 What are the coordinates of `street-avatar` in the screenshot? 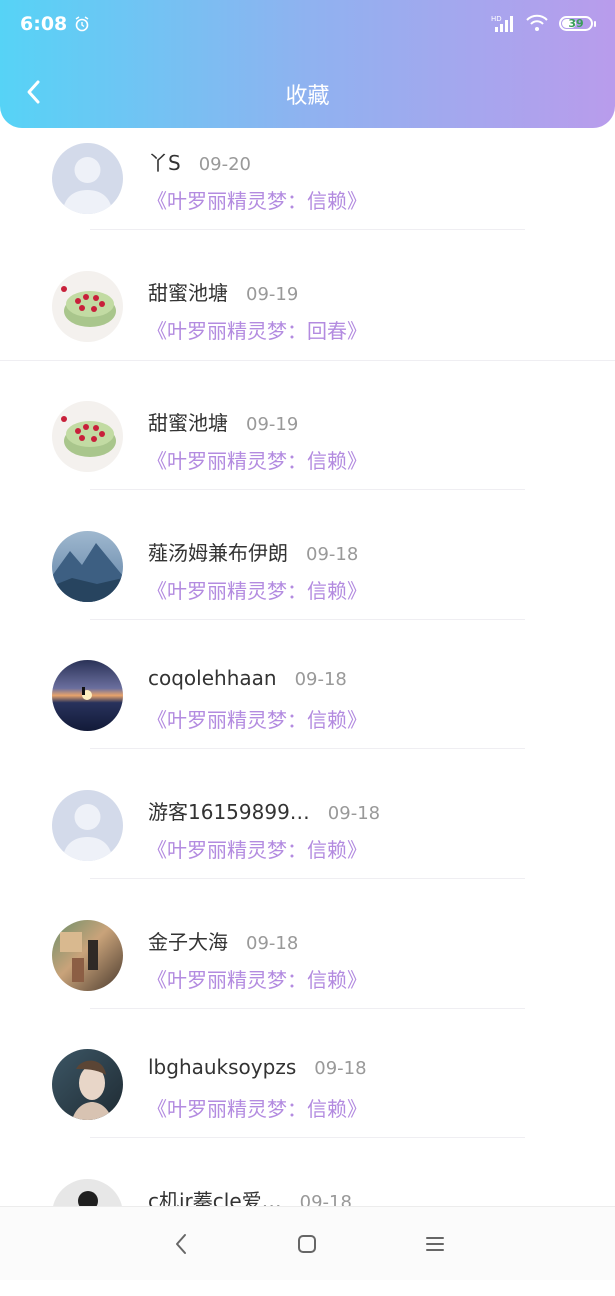 It's located at (87, 955).